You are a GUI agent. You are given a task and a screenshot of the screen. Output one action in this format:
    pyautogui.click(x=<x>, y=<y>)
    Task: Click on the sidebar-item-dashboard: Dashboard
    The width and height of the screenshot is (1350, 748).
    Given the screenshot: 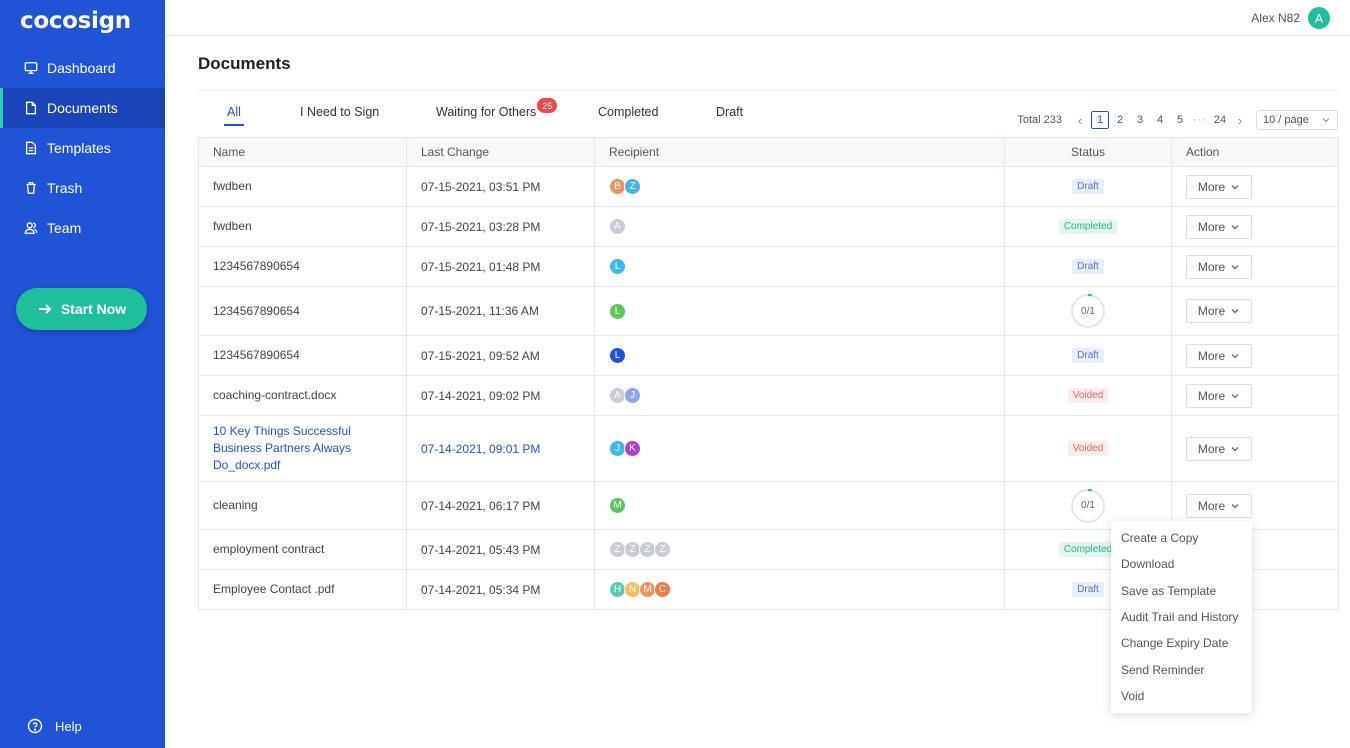 What is the action you would take?
    pyautogui.click(x=82, y=68)
    